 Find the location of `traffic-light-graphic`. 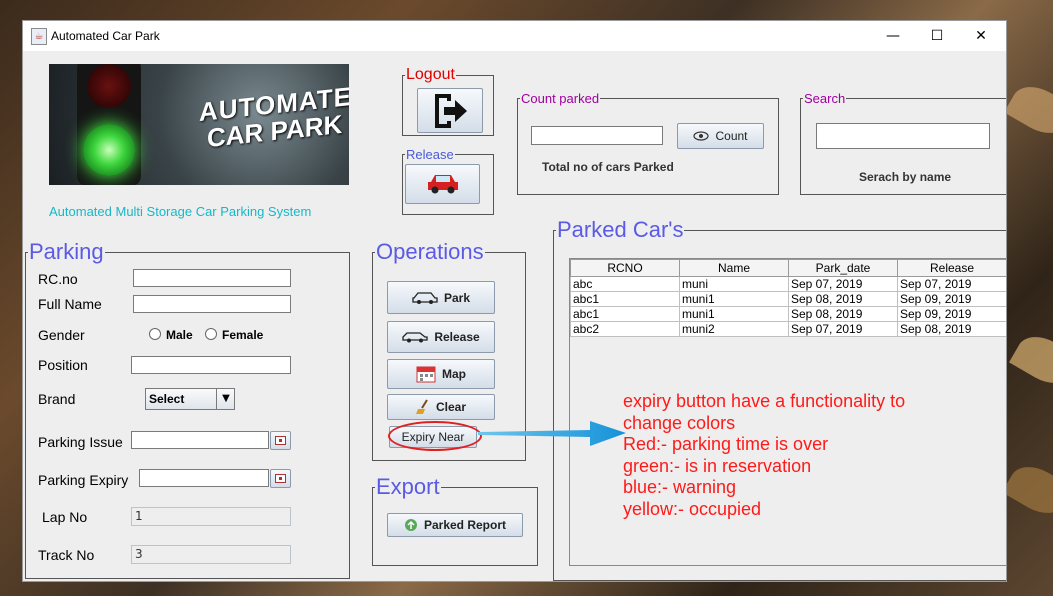

traffic-light-graphic is located at coordinates (109, 124).